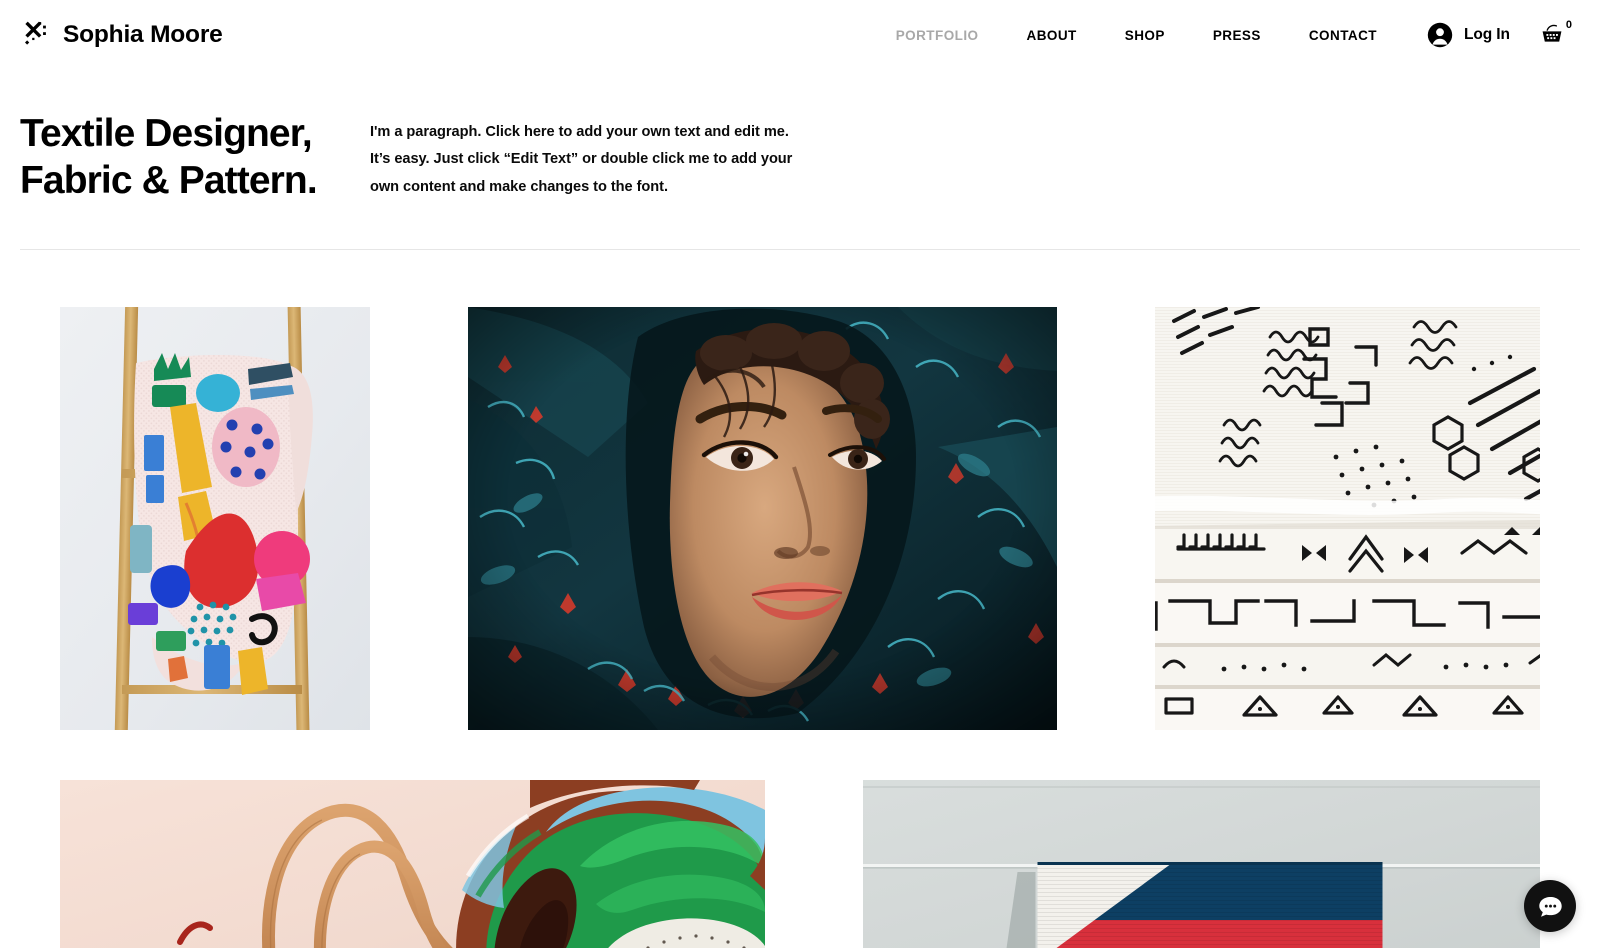 This screenshot has width=1600, height=948. What do you see at coordinates (1568, 25) in the screenshot?
I see `cart-item-count: 0` at bounding box center [1568, 25].